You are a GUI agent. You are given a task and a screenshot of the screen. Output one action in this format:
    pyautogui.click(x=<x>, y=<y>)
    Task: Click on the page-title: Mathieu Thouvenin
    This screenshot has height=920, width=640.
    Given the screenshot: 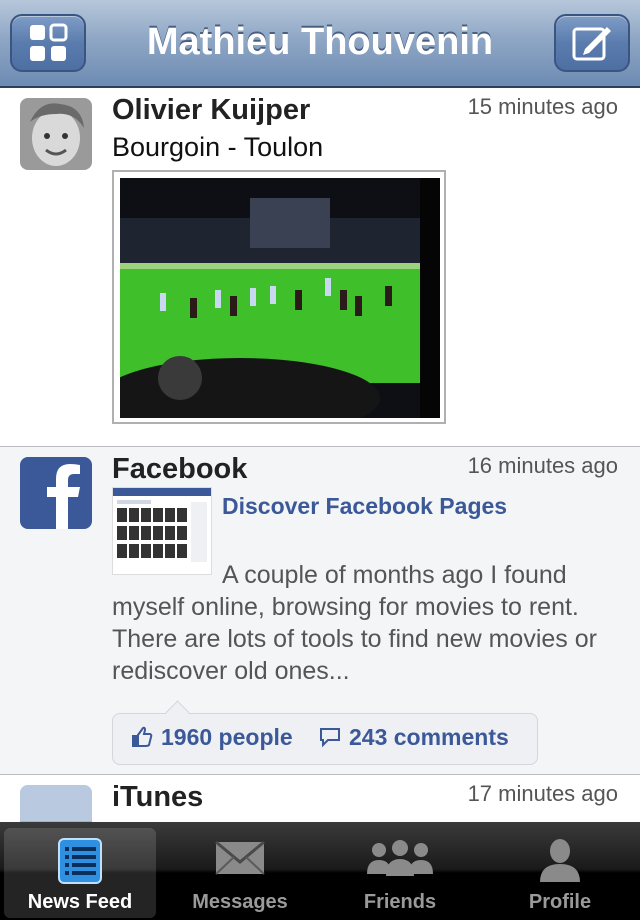 What is the action you would take?
    pyautogui.click(x=320, y=42)
    